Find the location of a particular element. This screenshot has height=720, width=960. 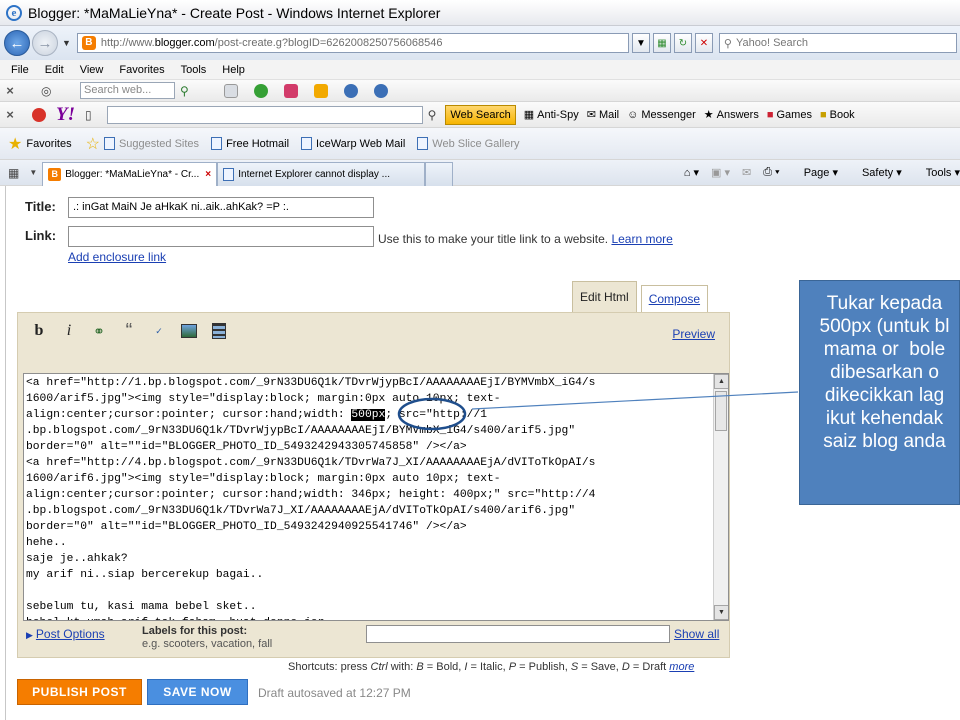

page-left-border is located at coordinates (5, 453).